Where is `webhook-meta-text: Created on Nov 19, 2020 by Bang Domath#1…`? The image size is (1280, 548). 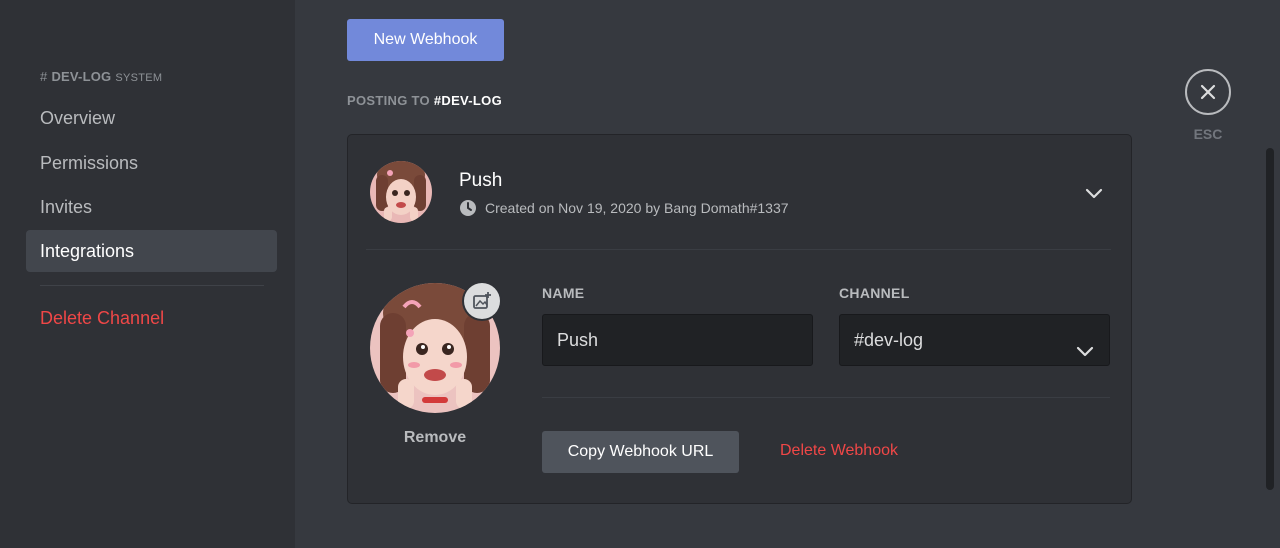 webhook-meta-text: Created on Nov 19, 2020 by Bang Domath#1… is located at coordinates (637, 208).